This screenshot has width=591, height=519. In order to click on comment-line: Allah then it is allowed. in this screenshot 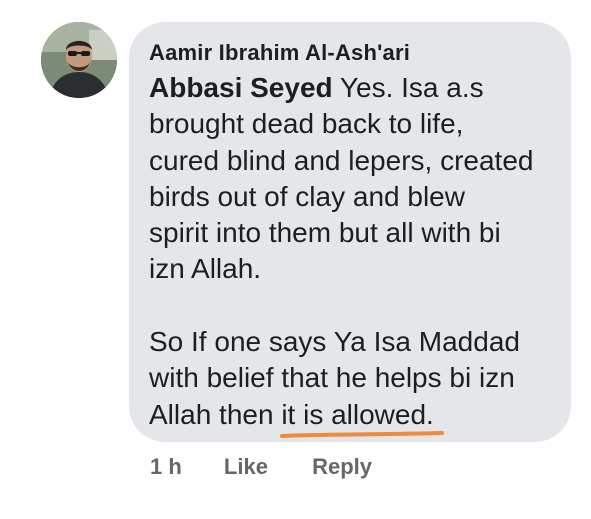, I will do `click(291, 414)`.